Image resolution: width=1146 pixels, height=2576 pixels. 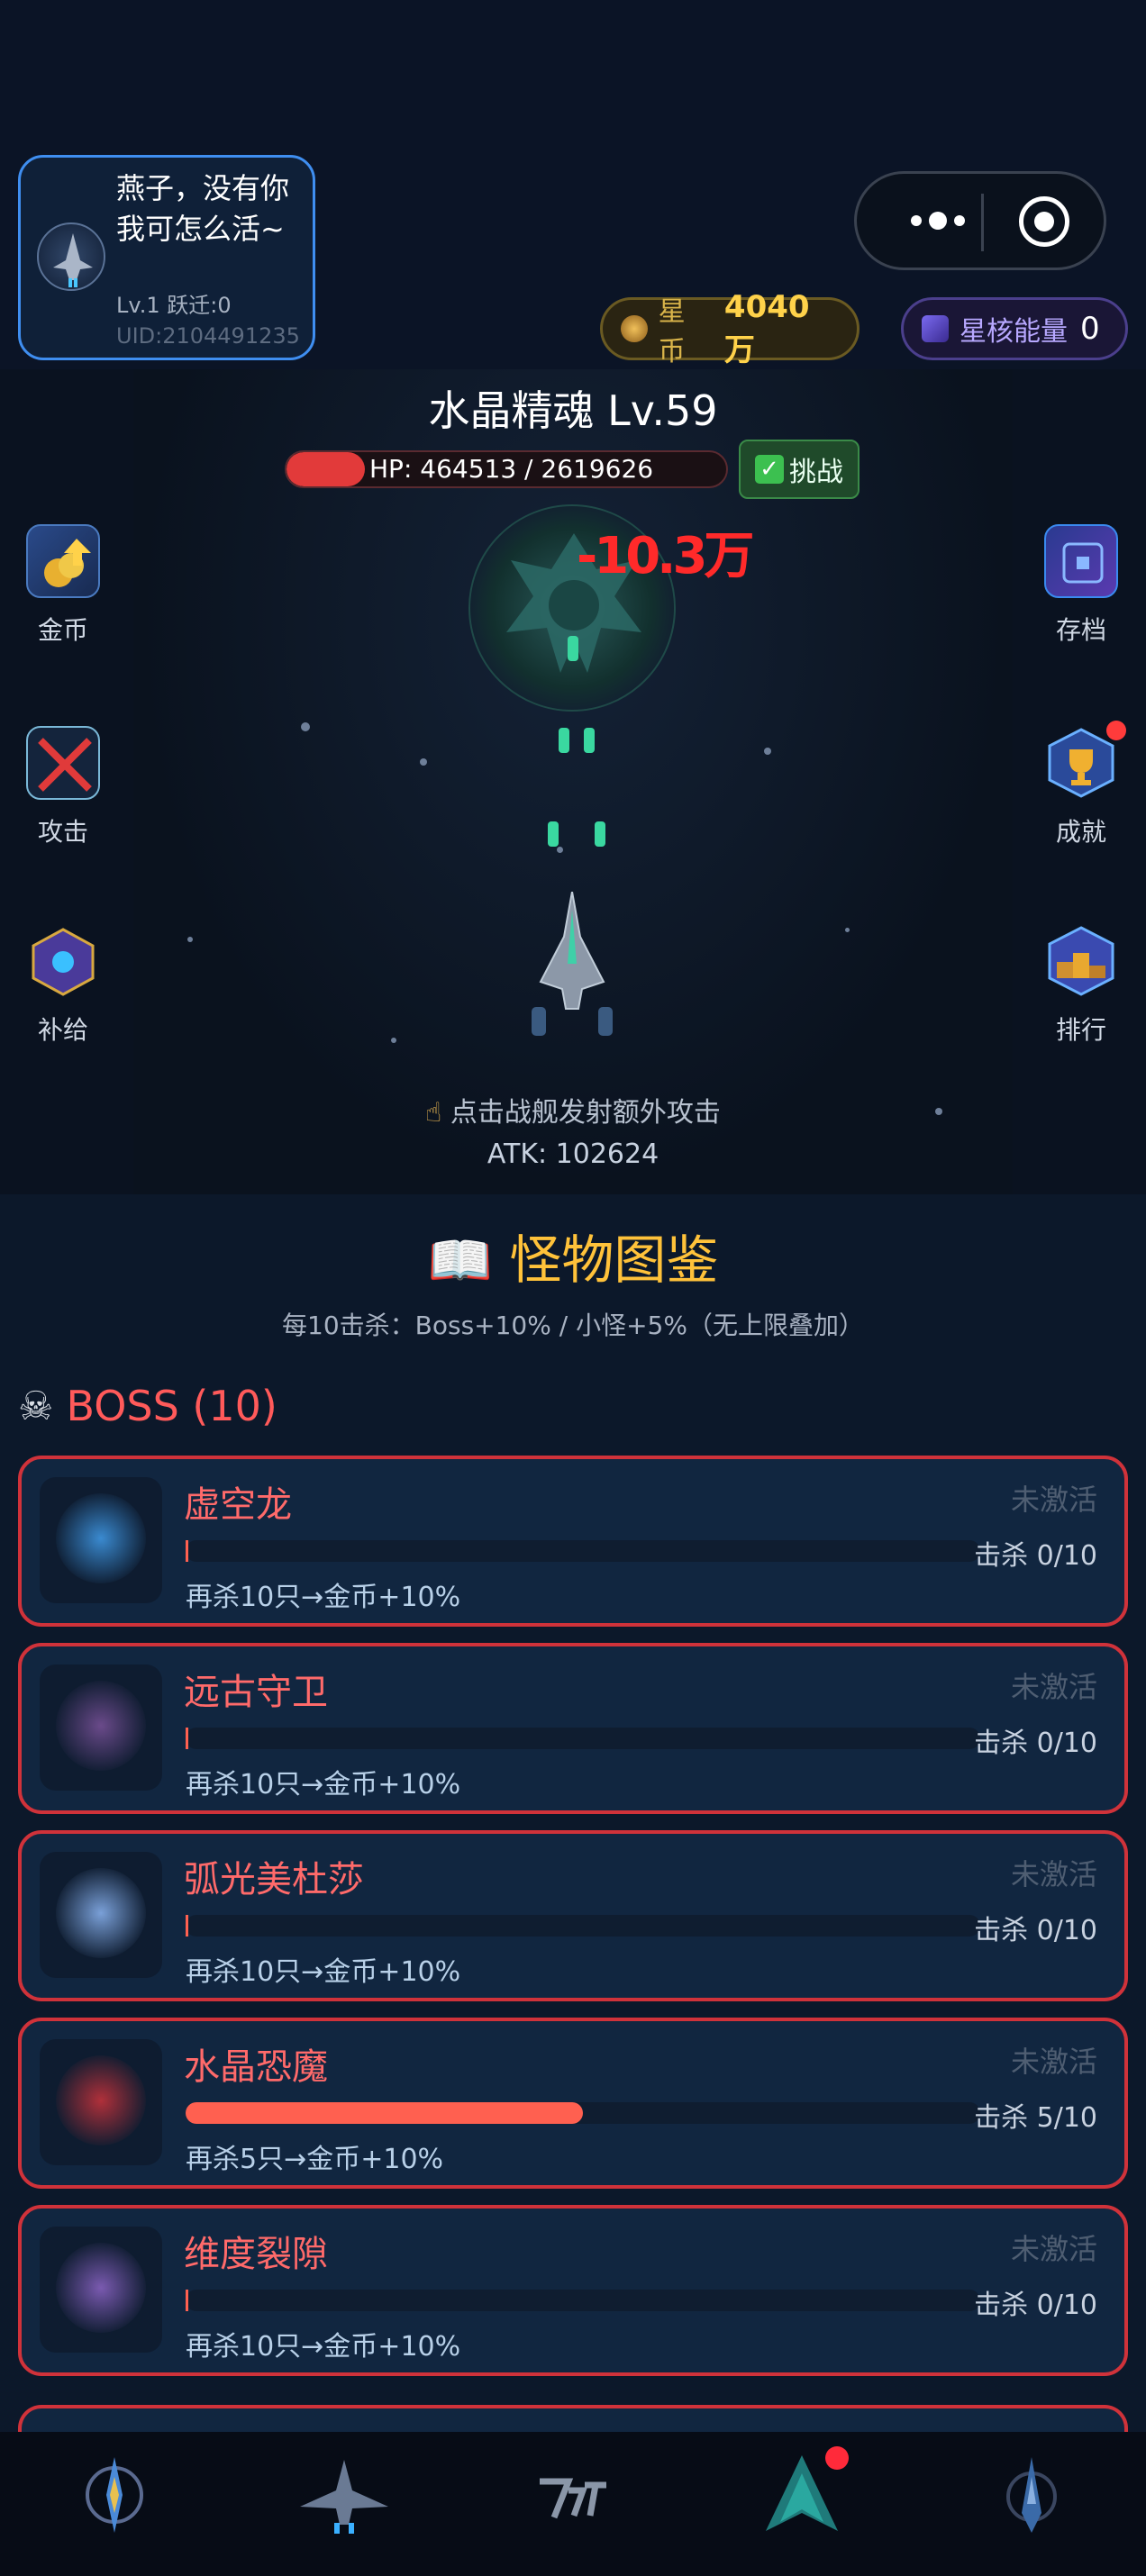 What do you see at coordinates (256, 1692) in the screenshot?
I see `boss-name: 远古守卫` at bounding box center [256, 1692].